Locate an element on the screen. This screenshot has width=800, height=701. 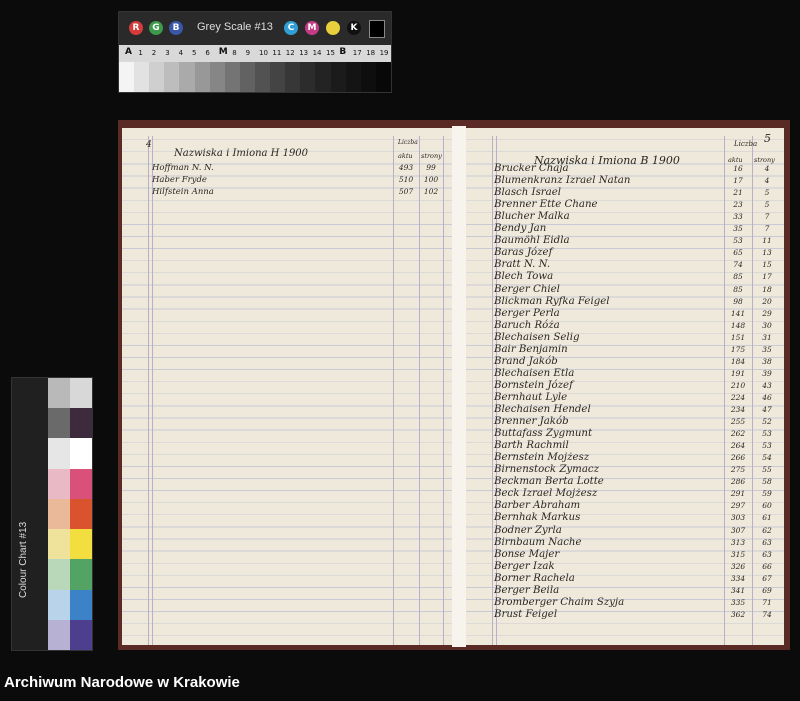
ledger-page-number: 58 is located at coordinates (767, 482).